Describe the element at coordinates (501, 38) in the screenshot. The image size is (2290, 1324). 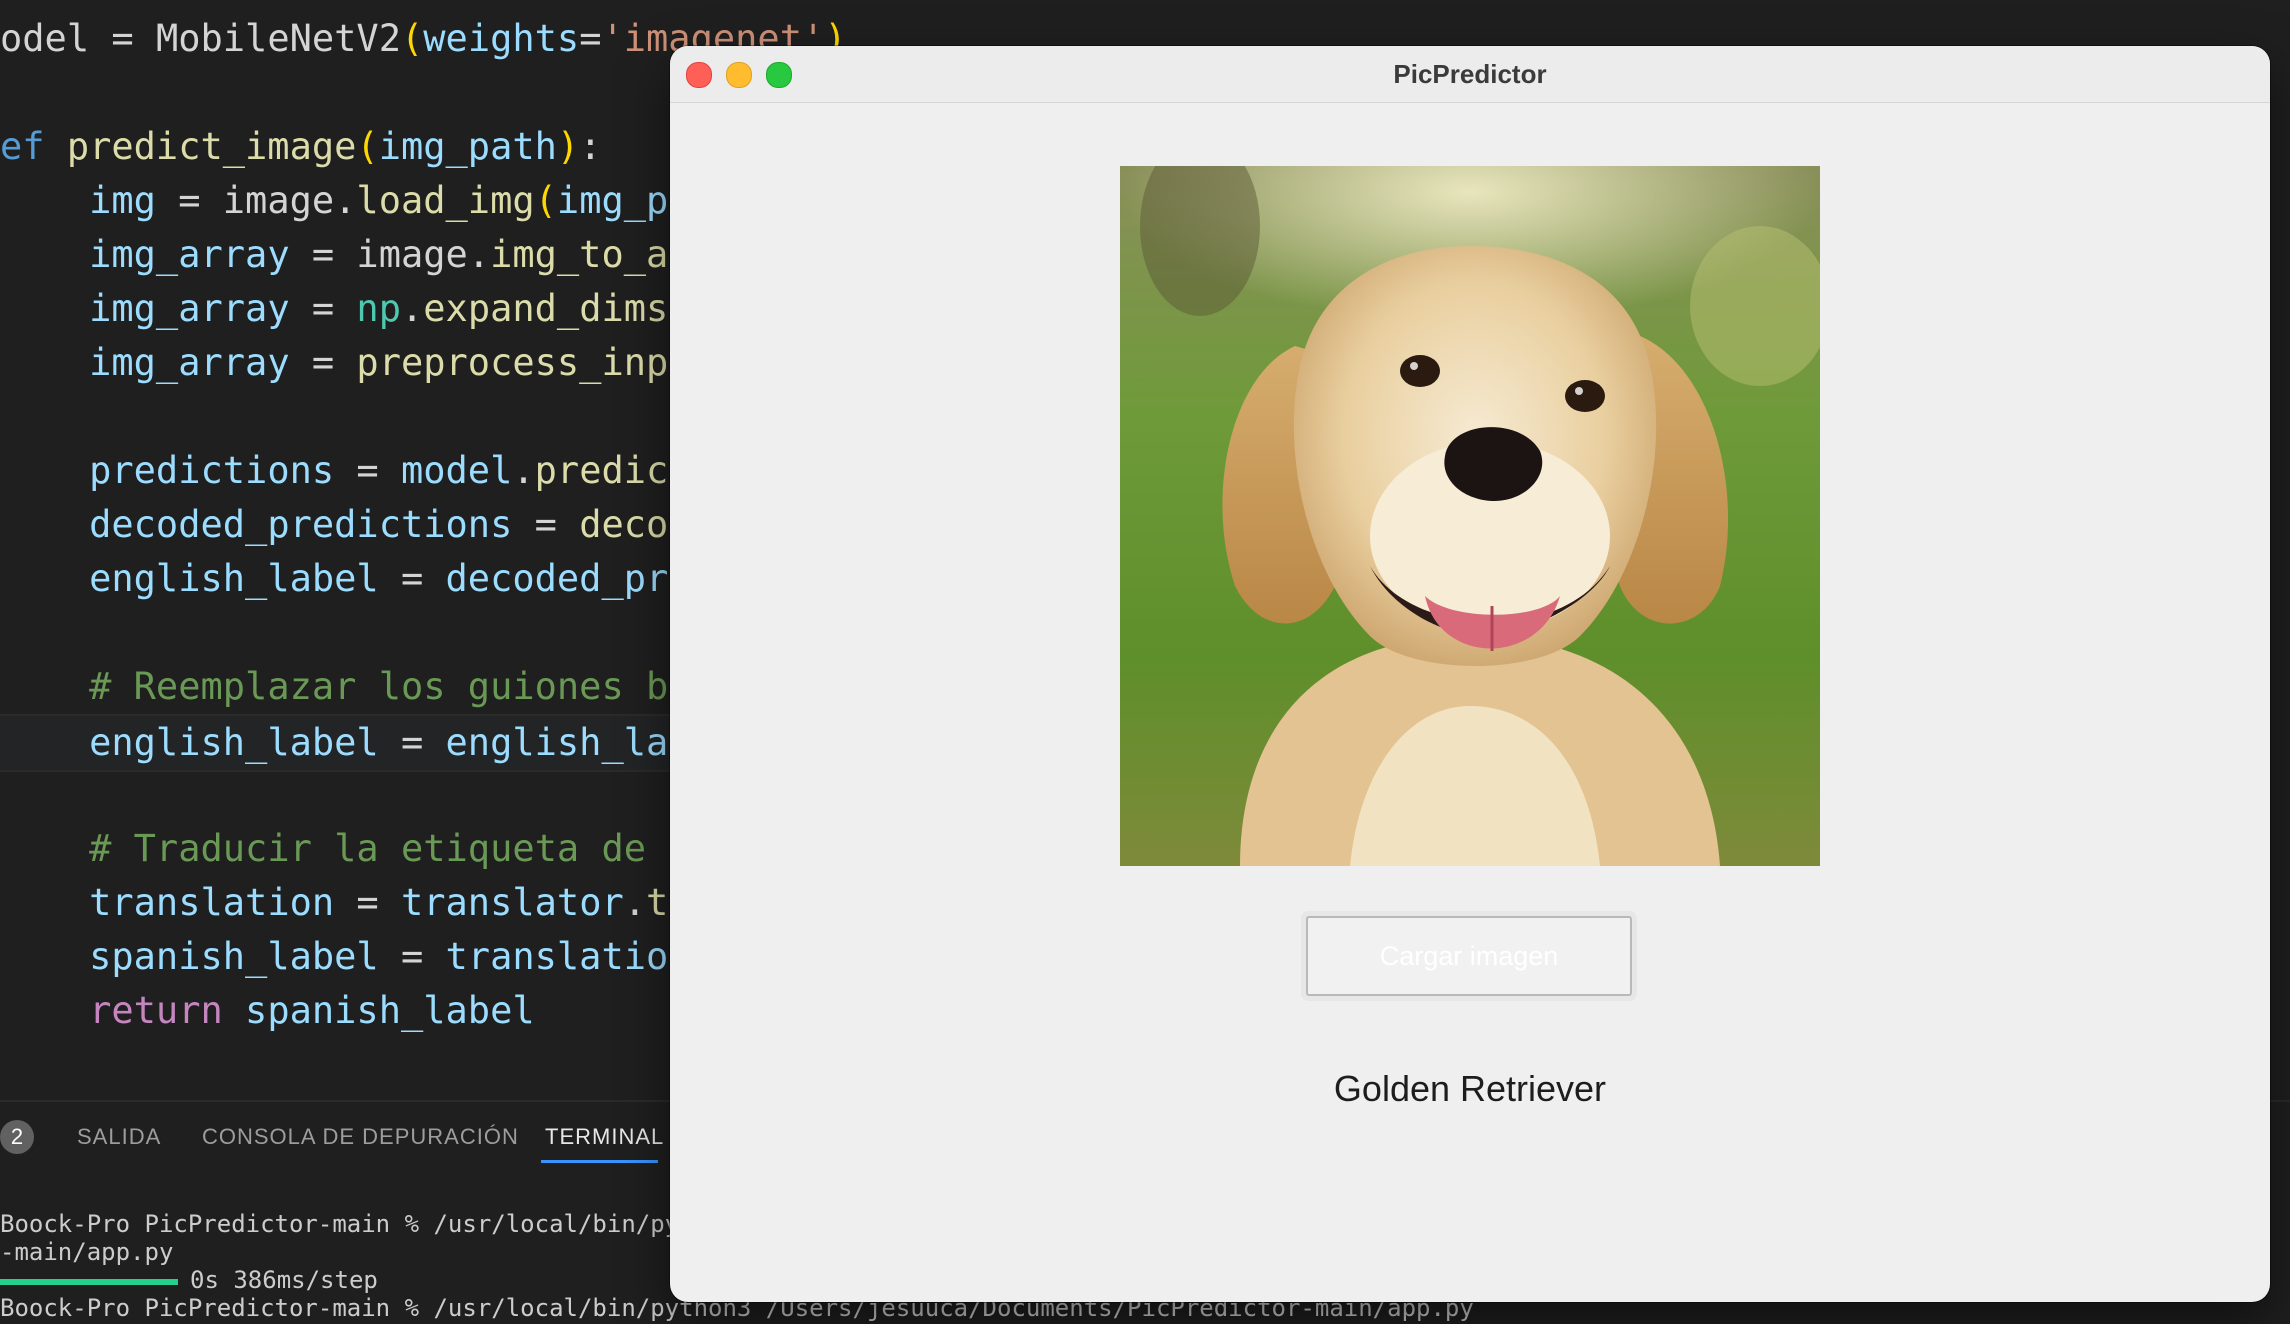
I see `code-token: weights` at that location.